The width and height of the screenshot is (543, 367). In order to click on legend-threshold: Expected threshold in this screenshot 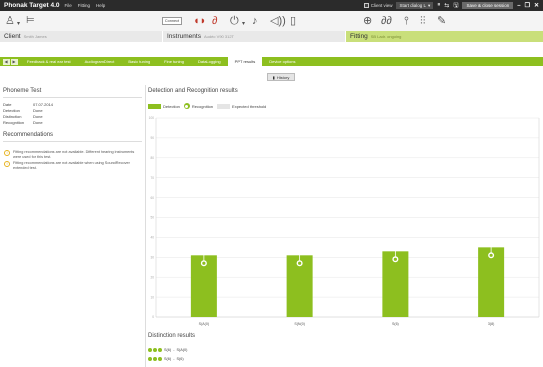, I will do `click(242, 106)`.